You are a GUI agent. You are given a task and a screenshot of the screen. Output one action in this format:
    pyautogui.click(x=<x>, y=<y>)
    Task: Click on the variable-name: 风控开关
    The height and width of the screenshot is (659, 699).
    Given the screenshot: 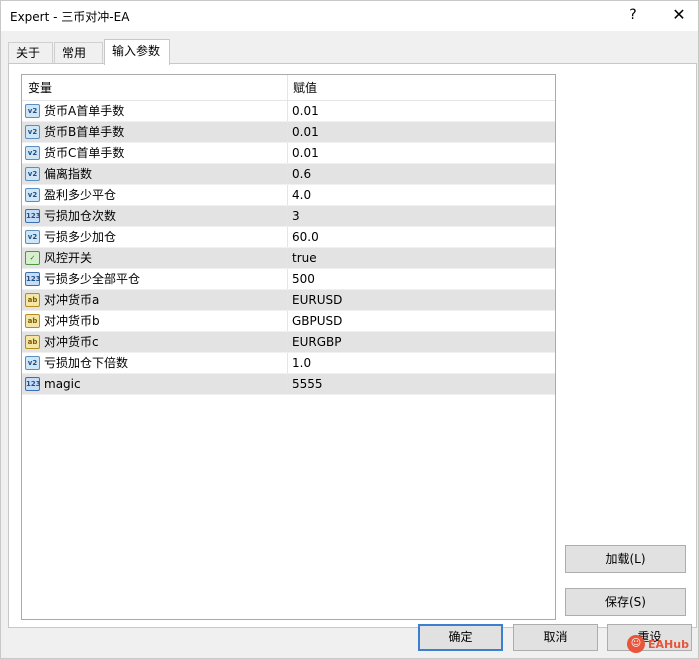 What is the action you would take?
    pyautogui.click(x=68, y=258)
    